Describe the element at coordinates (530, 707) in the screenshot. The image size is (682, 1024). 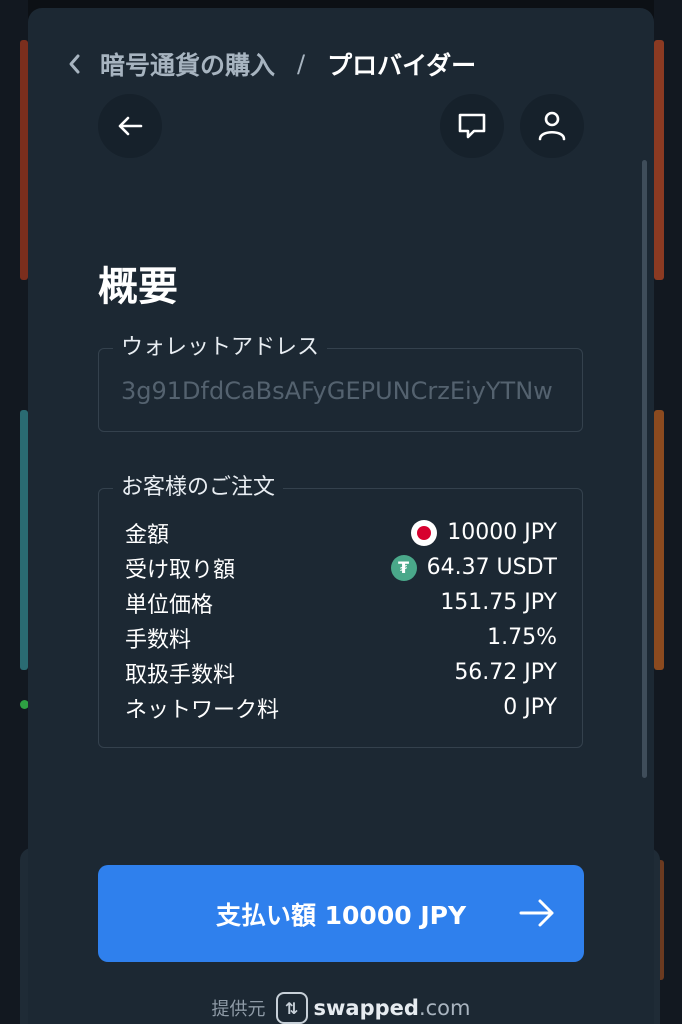
I see `order-row-value: 0 JPY` at that location.